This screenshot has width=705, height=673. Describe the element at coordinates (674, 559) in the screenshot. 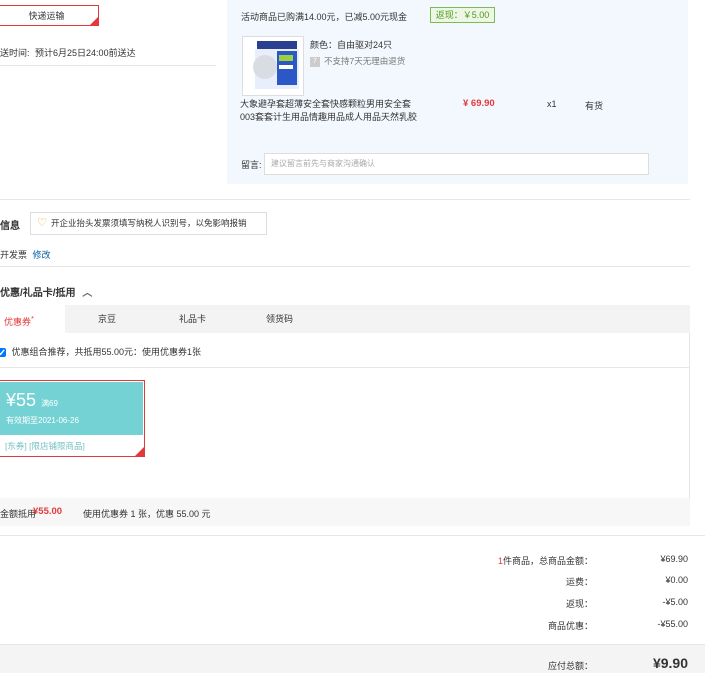

I see `goods-amount: ¥69.90` at that location.